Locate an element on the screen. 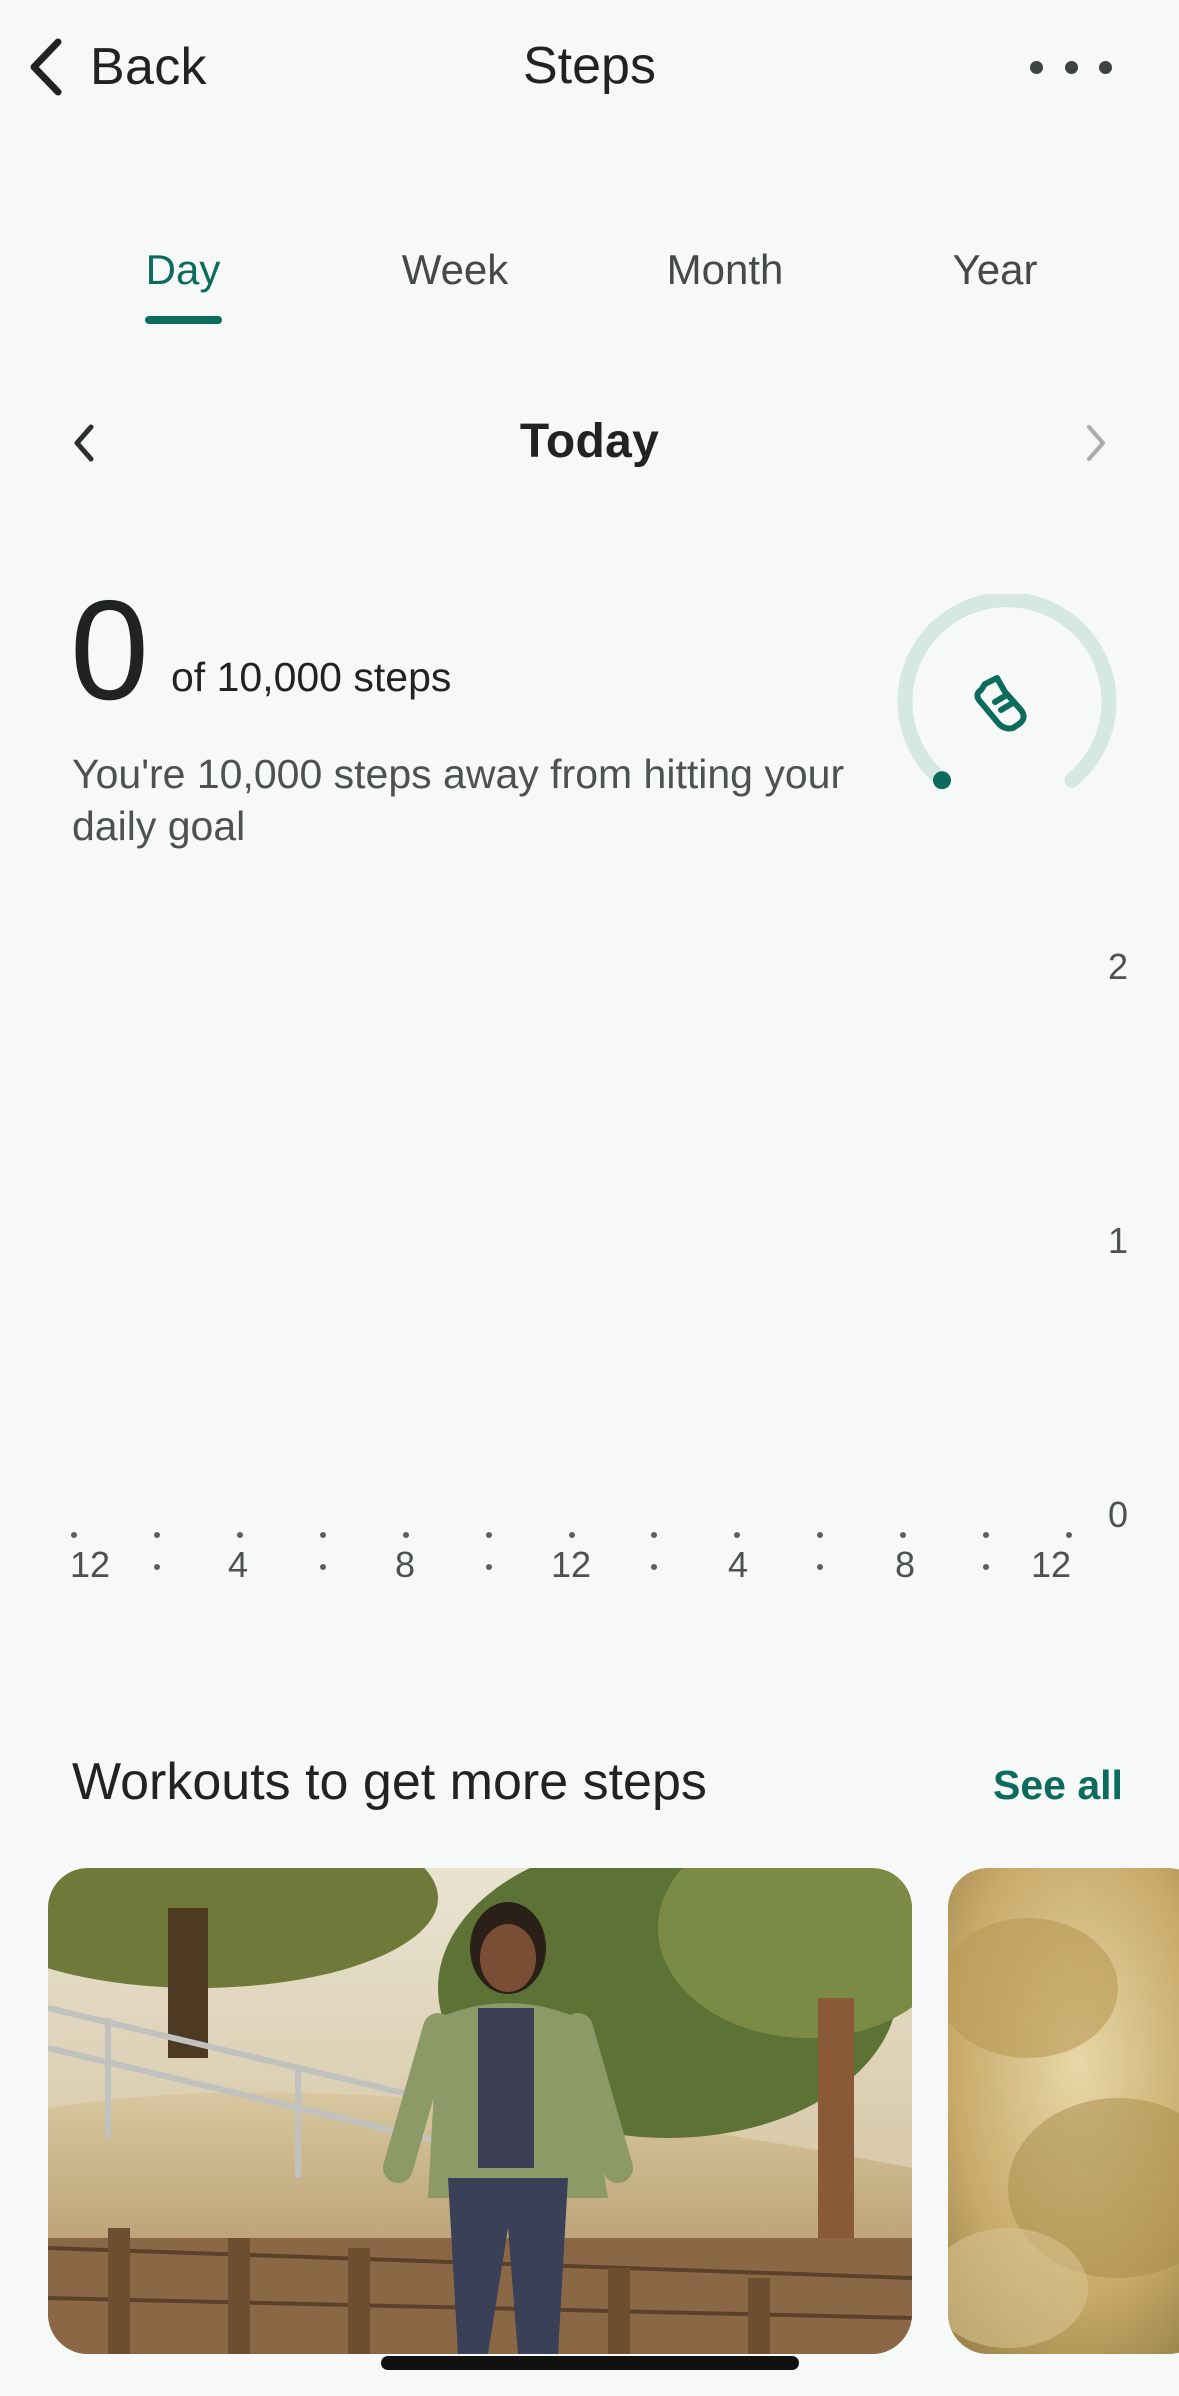  home-indicator is located at coordinates (590, 2363).